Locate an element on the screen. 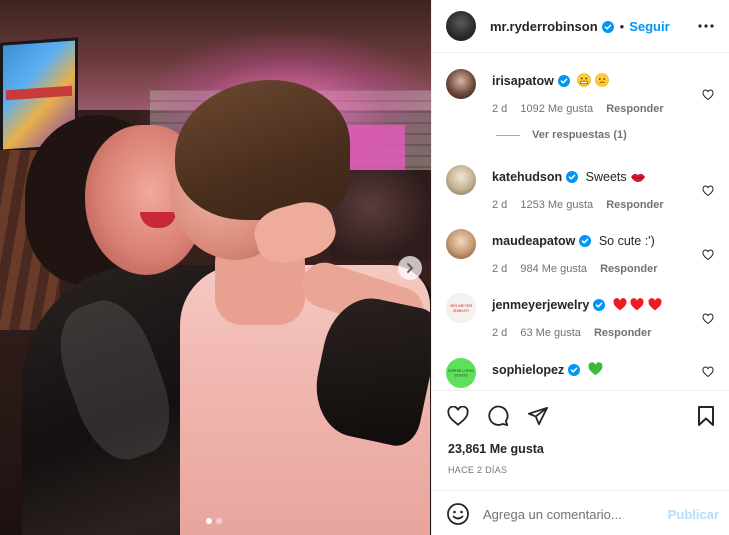  comment-username: sophielopez is located at coordinates (528, 370).